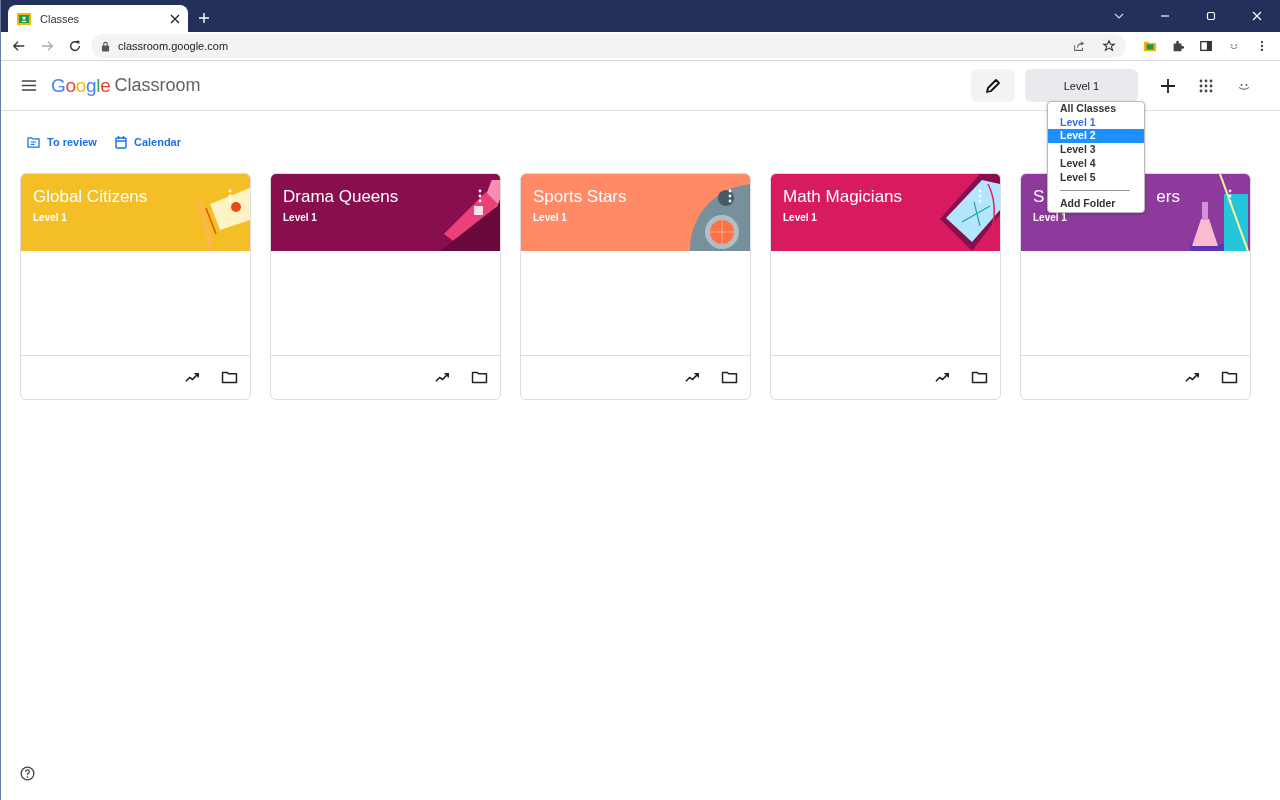 This screenshot has height=800, width=1280. What do you see at coordinates (608, 46) in the screenshot?
I see `address-field: classroom.google.com` at bounding box center [608, 46].